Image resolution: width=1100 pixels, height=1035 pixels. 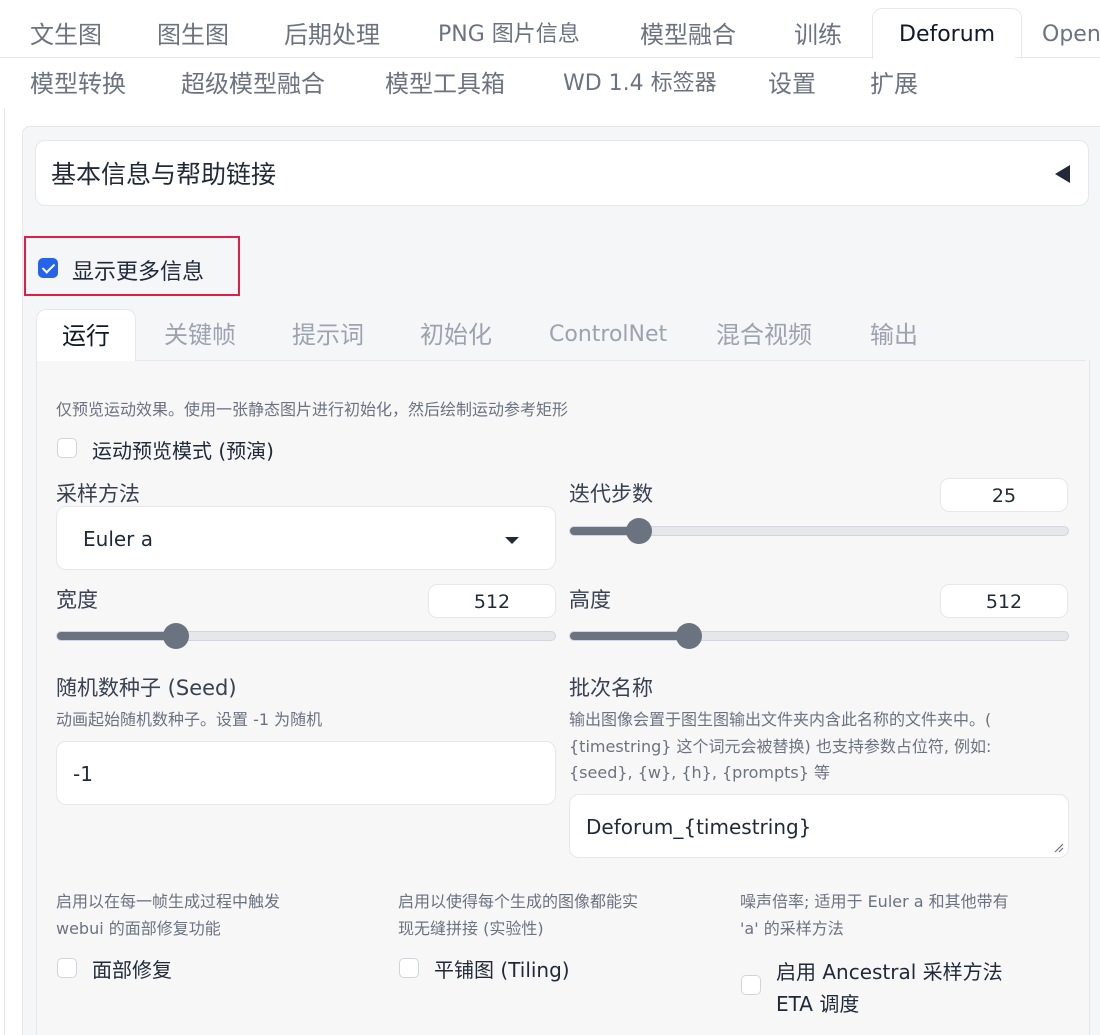 What do you see at coordinates (306, 538) in the screenshot?
I see `sampler-dropdown: Euler a` at bounding box center [306, 538].